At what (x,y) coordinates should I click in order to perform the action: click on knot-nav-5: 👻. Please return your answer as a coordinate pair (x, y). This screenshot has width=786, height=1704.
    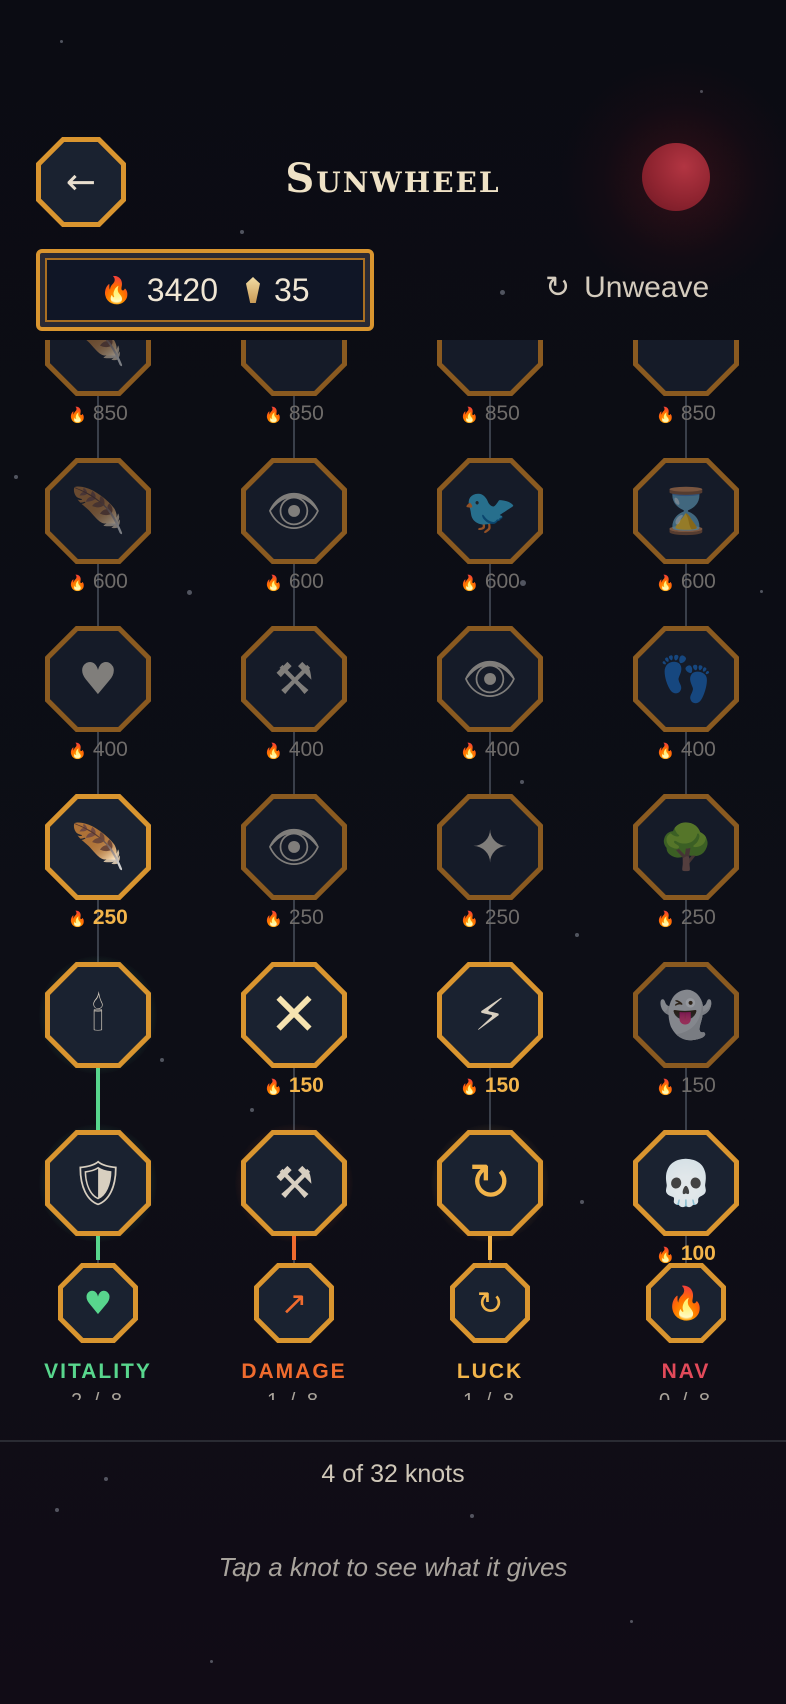
    Looking at the image, I should click on (686, 1015).